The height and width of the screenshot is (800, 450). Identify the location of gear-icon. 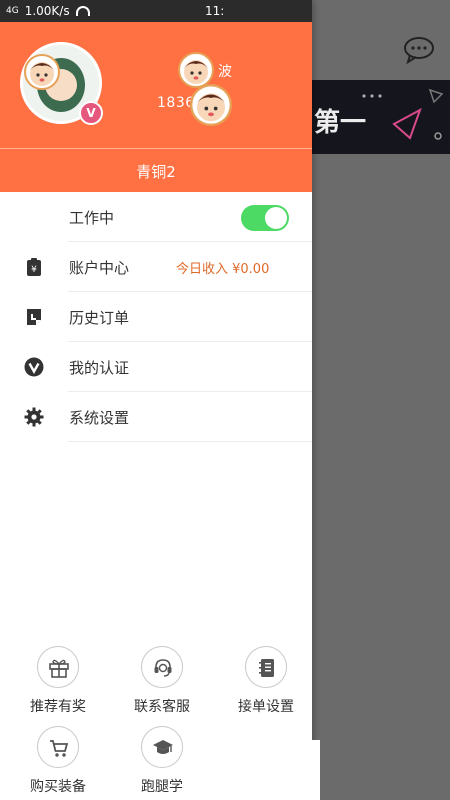
(34, 417).